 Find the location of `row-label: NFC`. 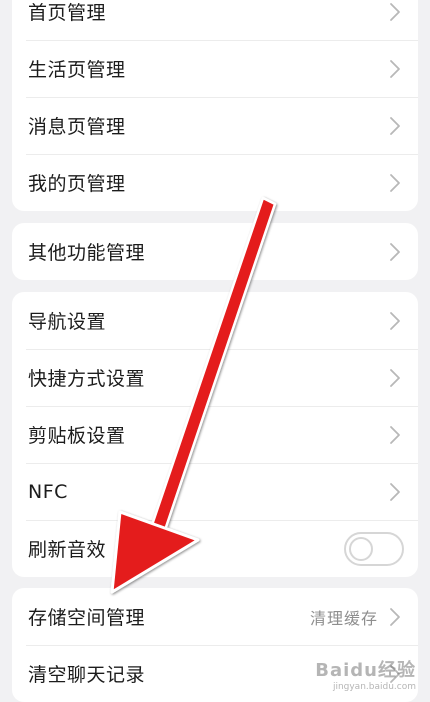

row-label: NFC is located at coordinates (48, 491).